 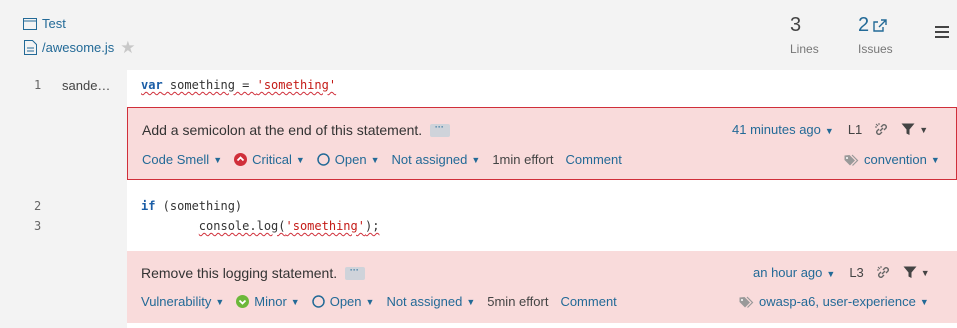 I want to click on file-path: /awesome.js, so click(x=78, y=47).